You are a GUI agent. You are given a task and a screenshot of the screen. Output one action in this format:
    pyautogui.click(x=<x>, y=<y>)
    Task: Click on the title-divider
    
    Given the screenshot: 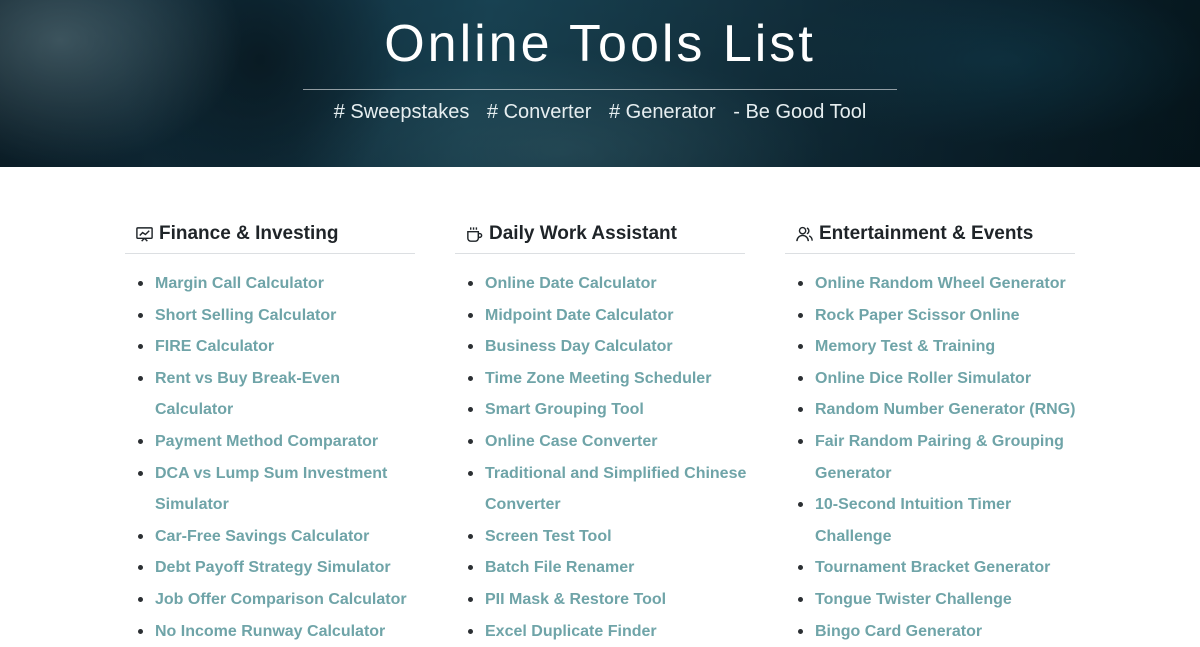 What is the action you would take?
    pyautogui.click(x=600, y=89)
    